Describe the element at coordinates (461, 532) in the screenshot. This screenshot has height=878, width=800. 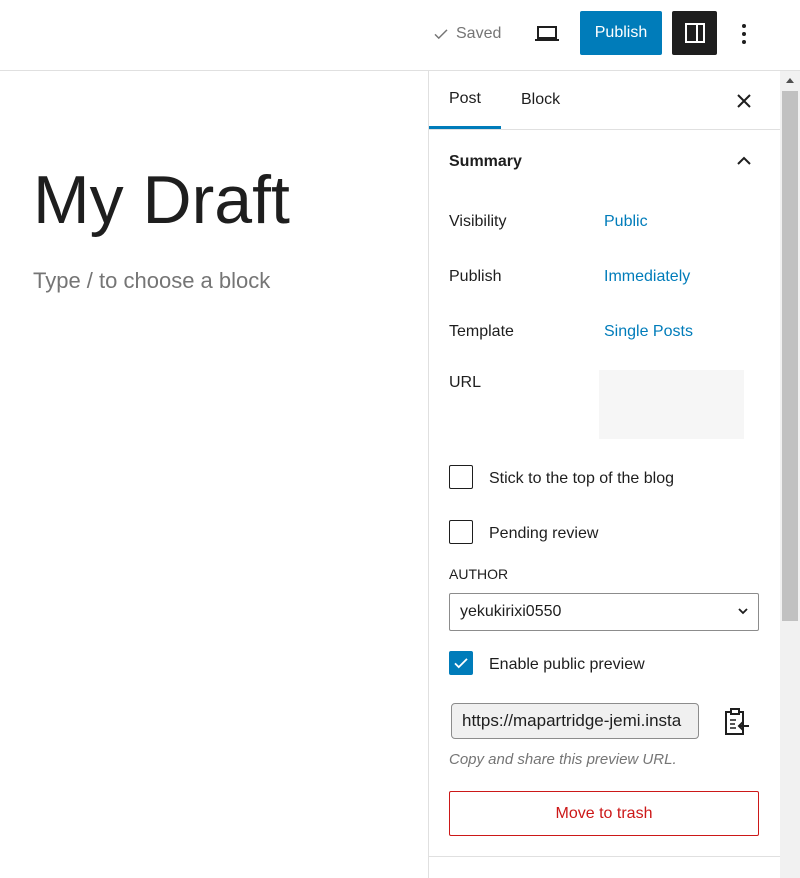
I see `pending-review-checkbox` at that location.